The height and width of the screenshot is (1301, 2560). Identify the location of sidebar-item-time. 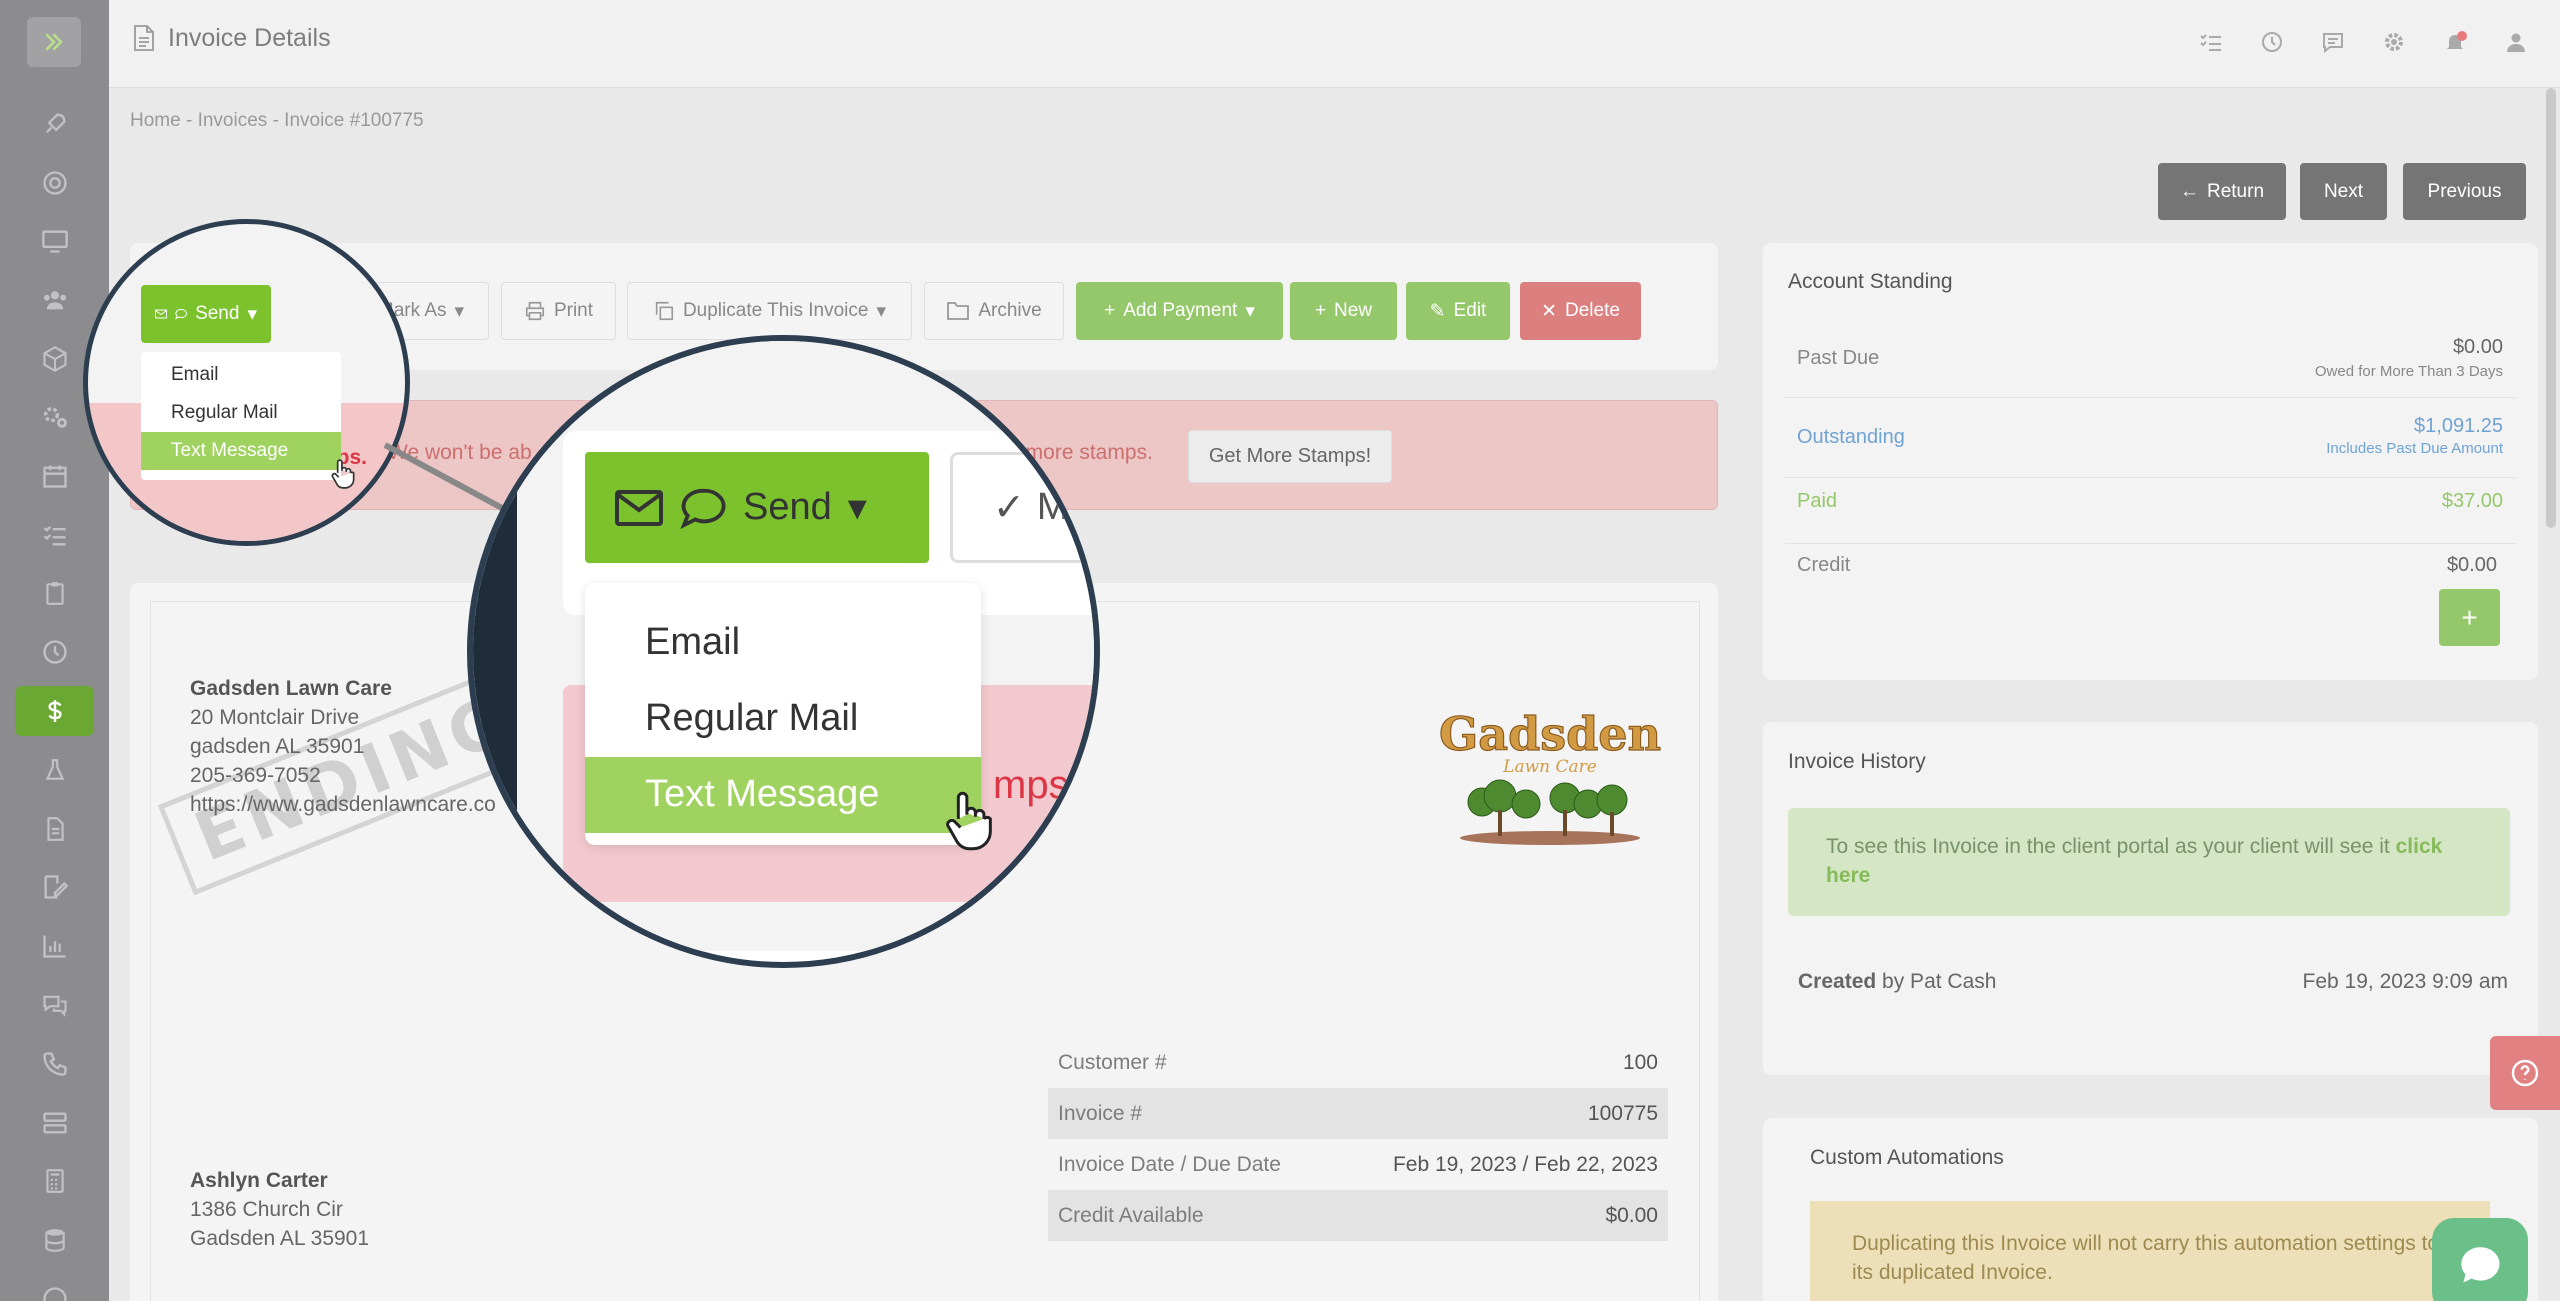
(54, 652).